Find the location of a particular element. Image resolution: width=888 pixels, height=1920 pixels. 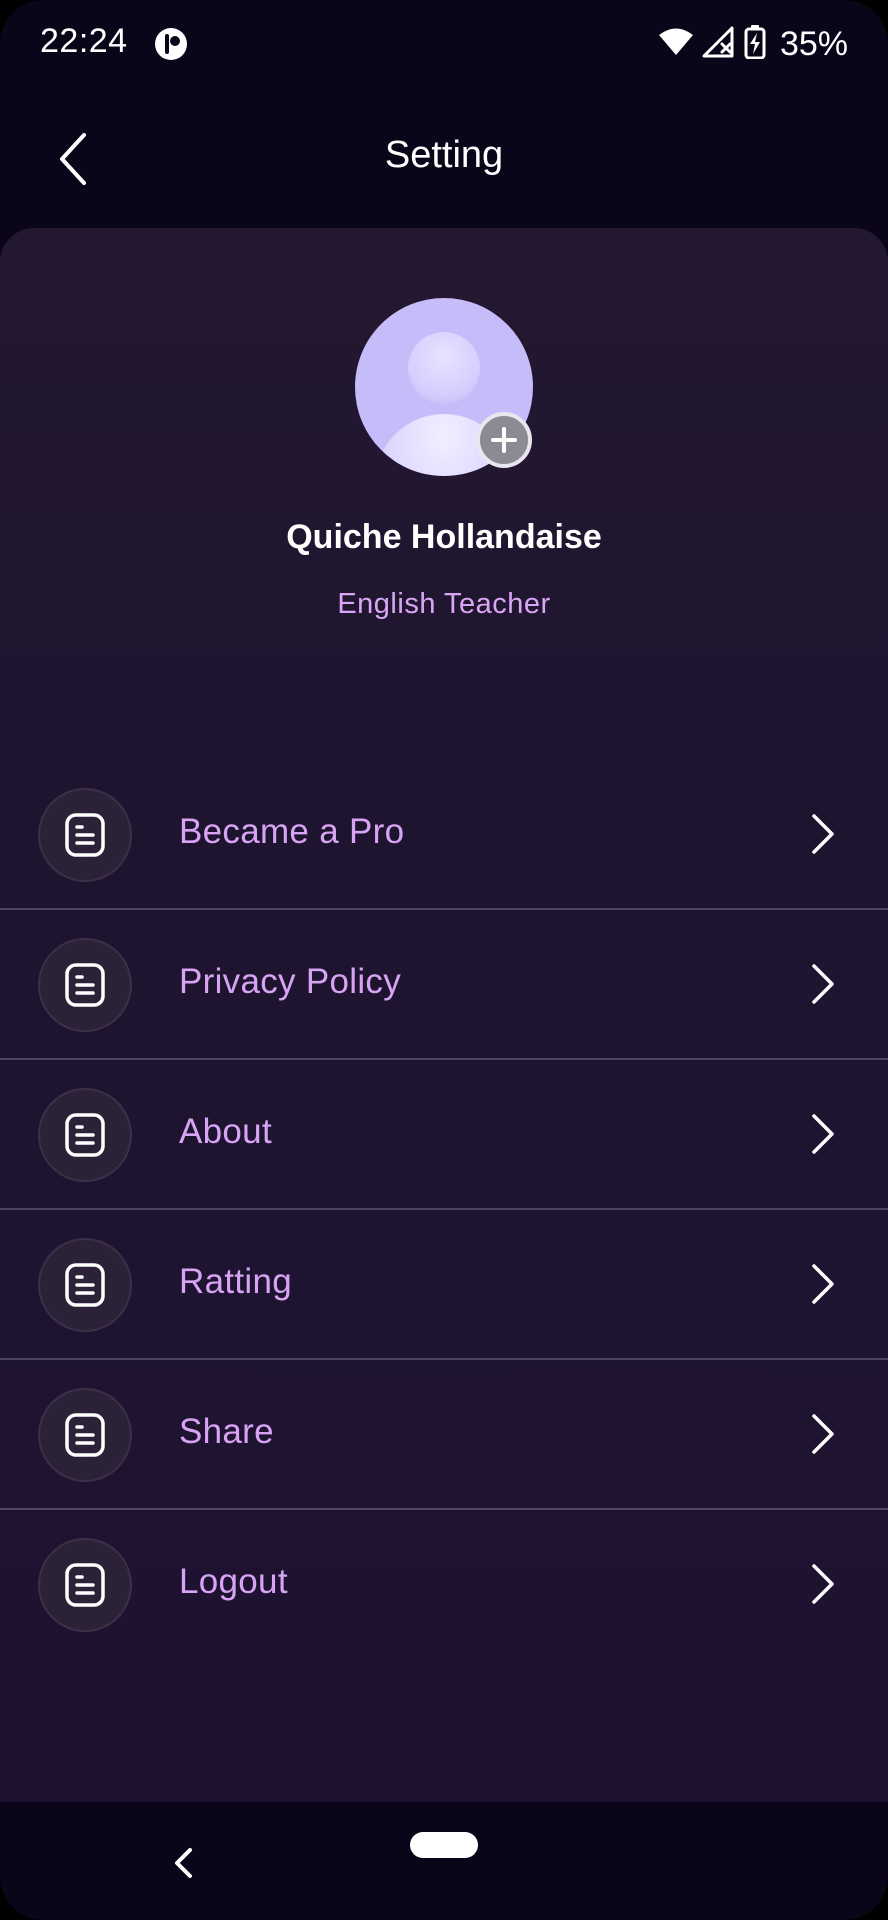

status-icons: 35% is located at coordinates (753, 44).